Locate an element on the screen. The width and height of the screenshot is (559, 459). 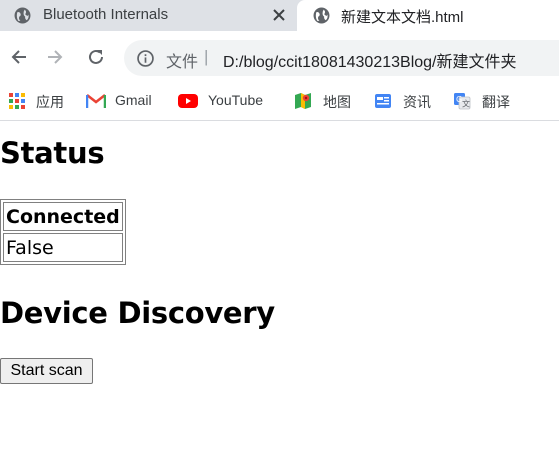
browser-toolbar: 文件 | D:/blog/ccit18081430213Blog/新建文件夹 is located at coordinates (279, 57).